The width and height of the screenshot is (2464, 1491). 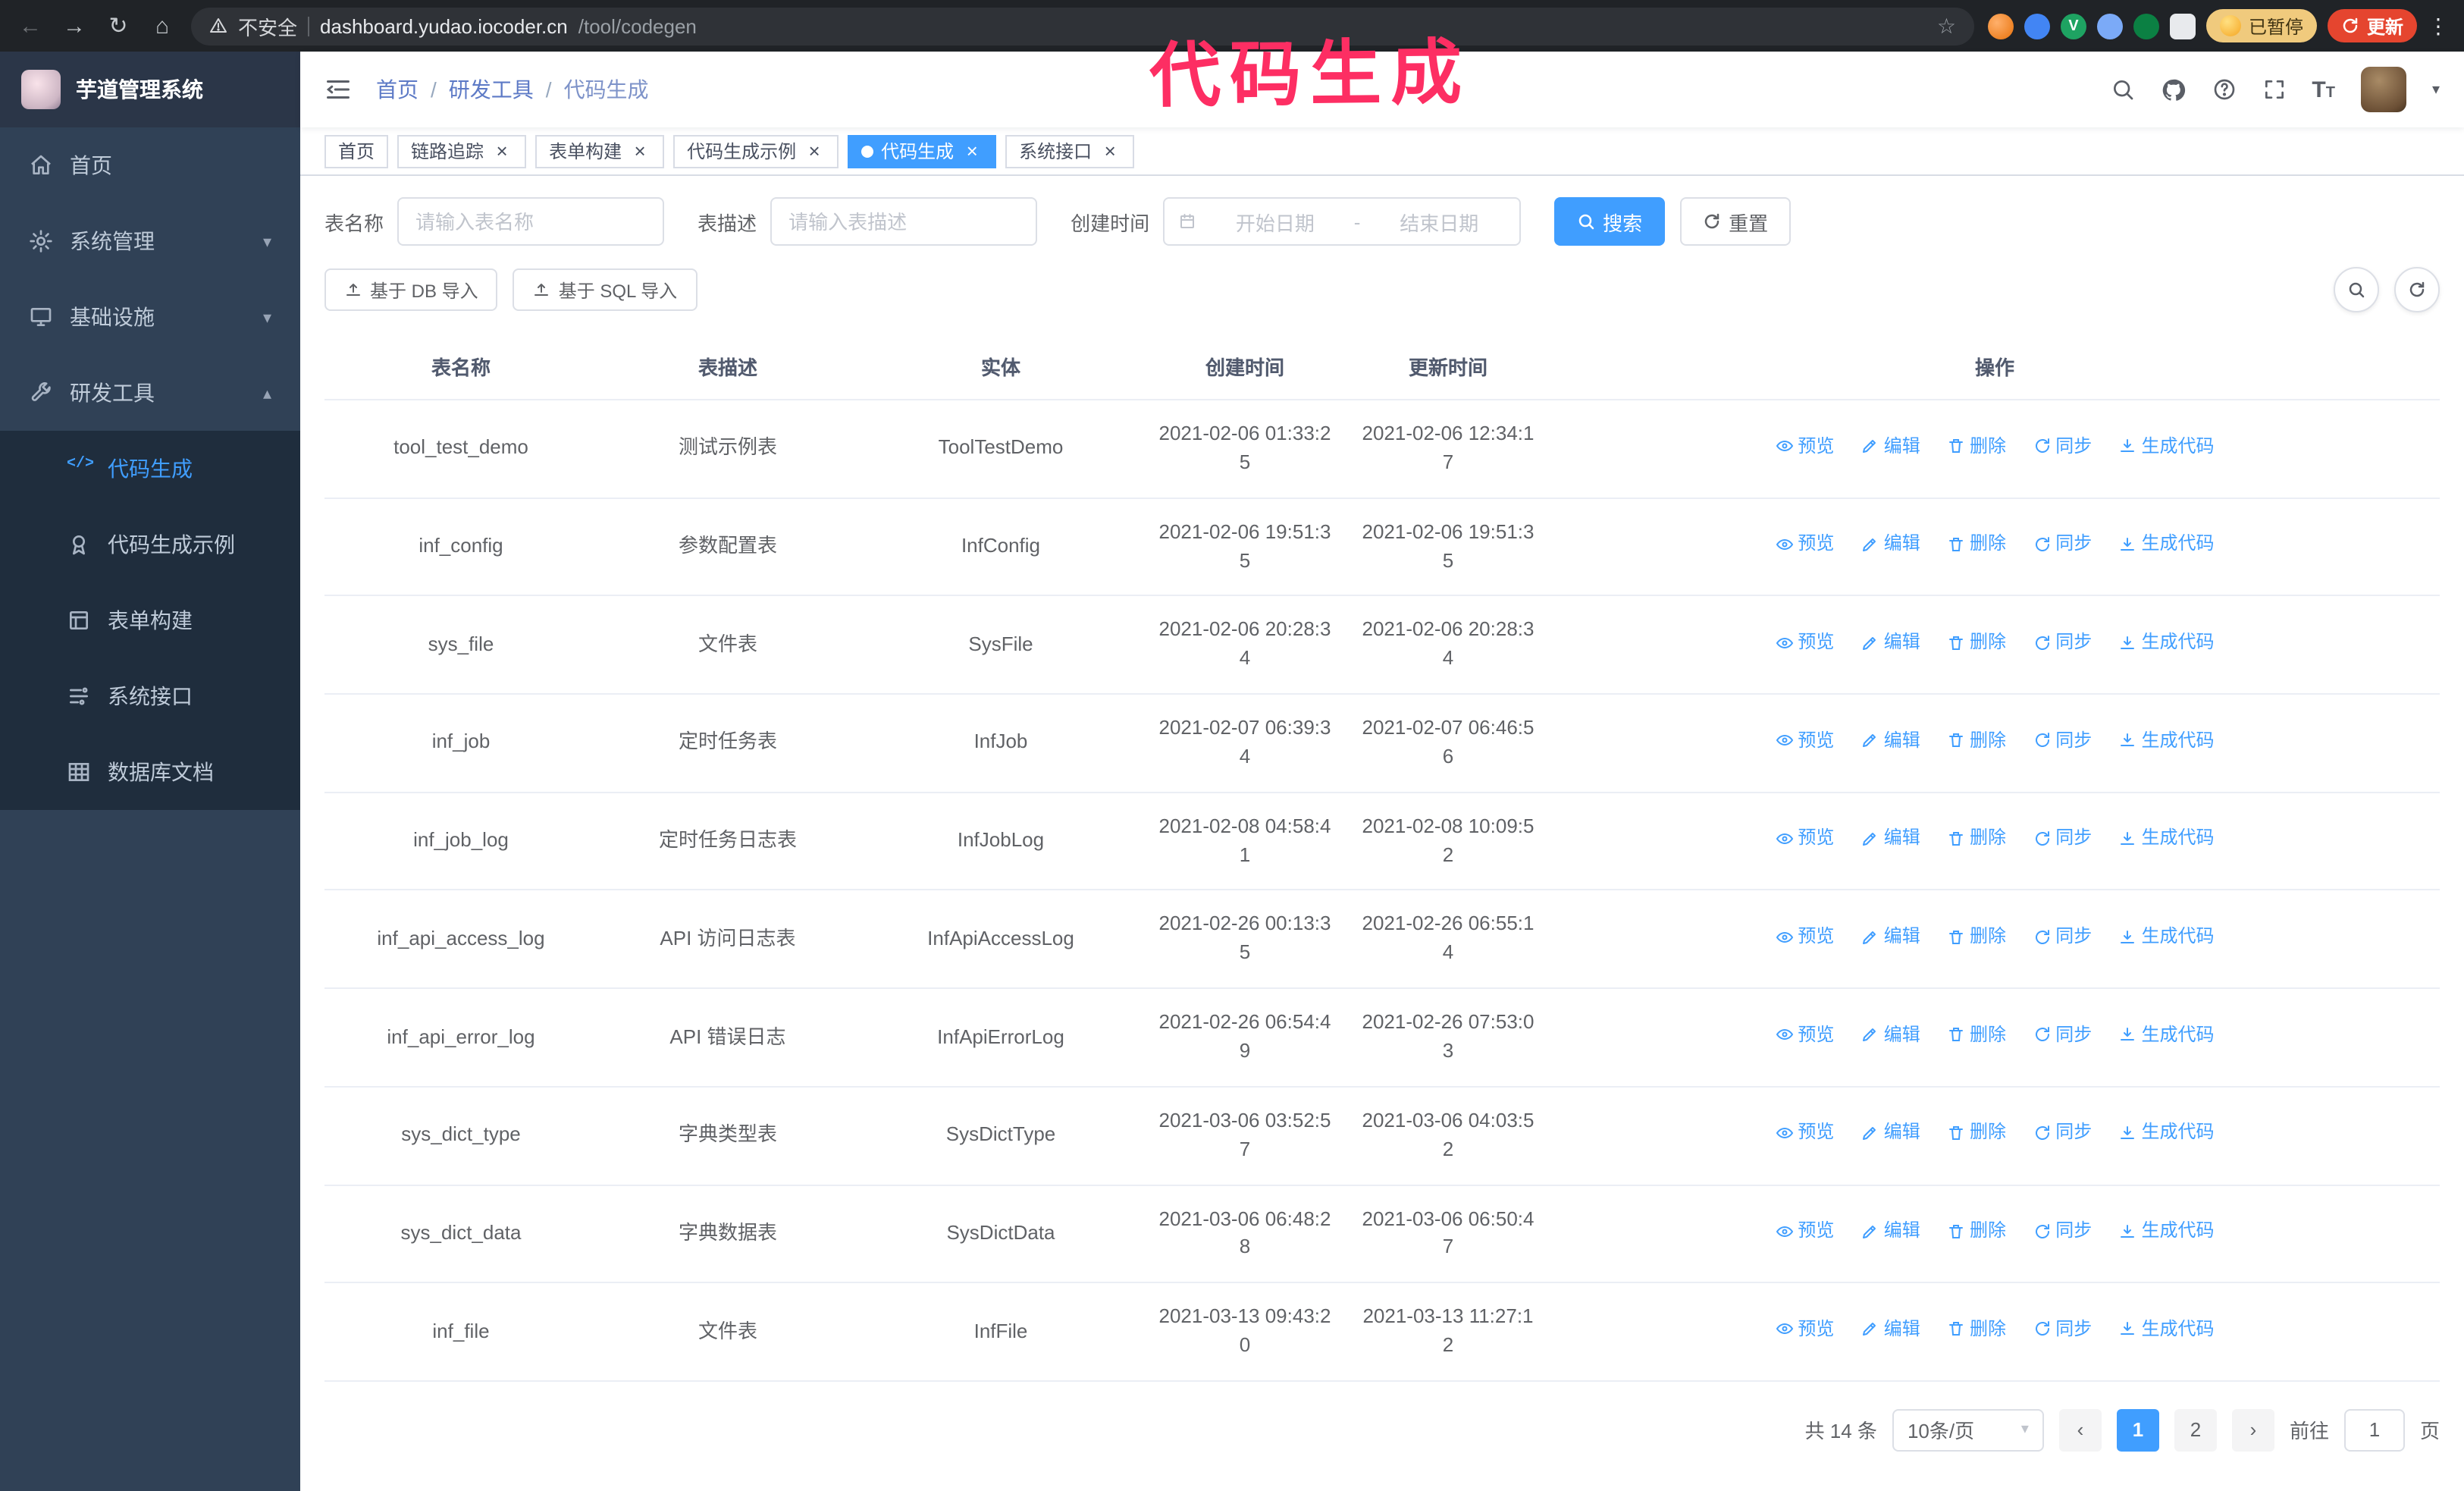 I want to click on goto-page-input, so click(x=2374, y=1430).